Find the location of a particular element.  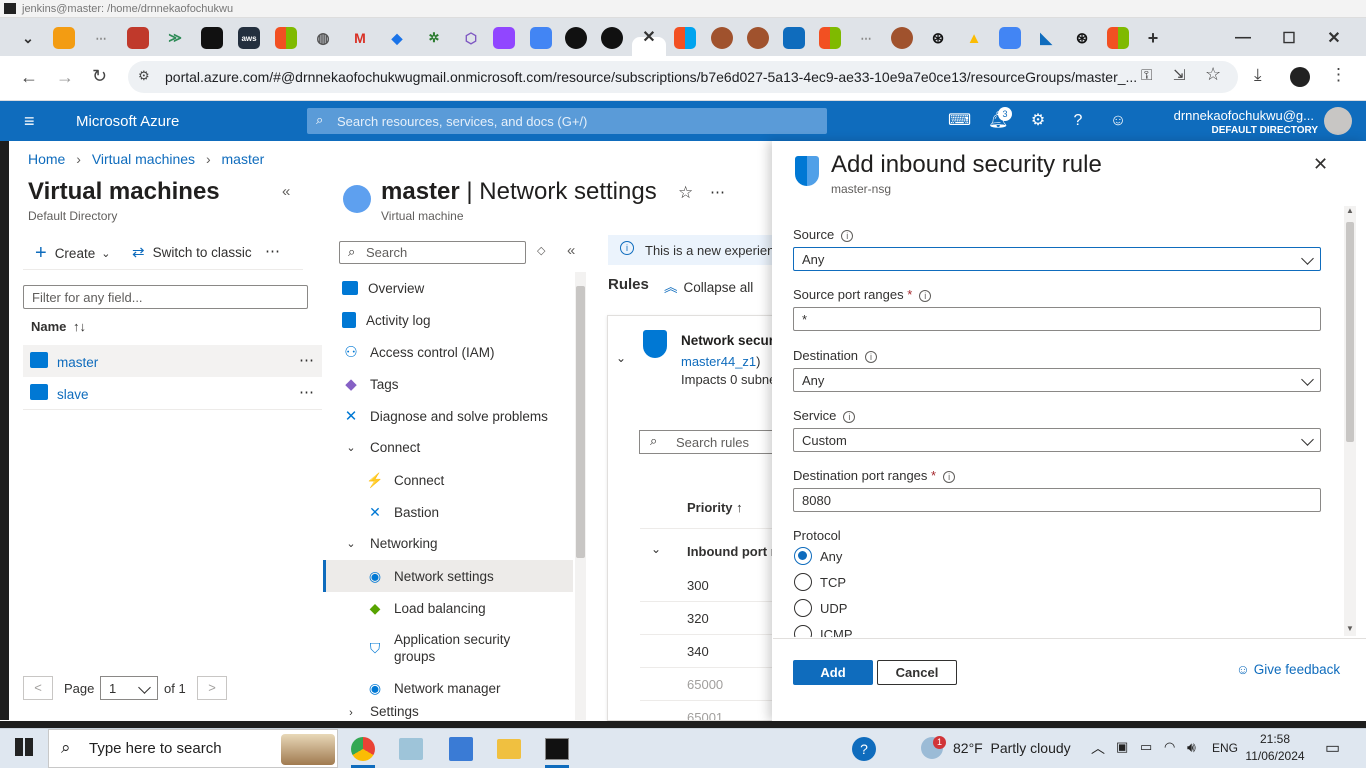

key-icon: ⚿ is located at coordinates (1146, 75).